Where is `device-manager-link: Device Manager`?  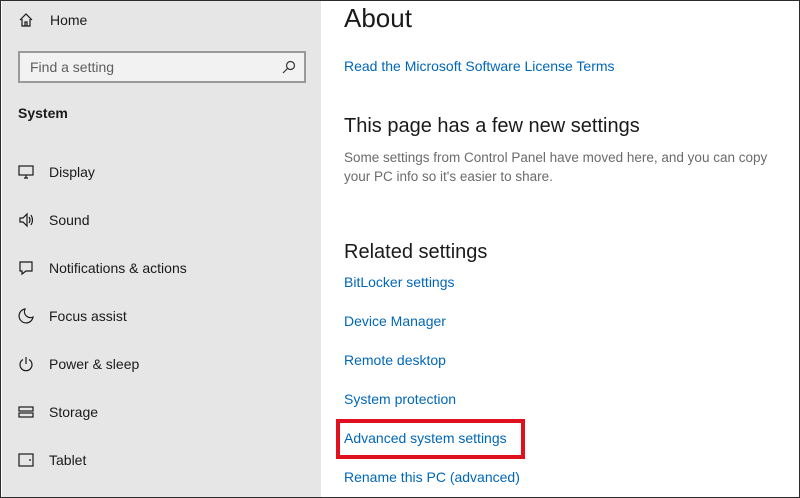 device-manager-link: Device Manager is located at coordinates (395, 321).